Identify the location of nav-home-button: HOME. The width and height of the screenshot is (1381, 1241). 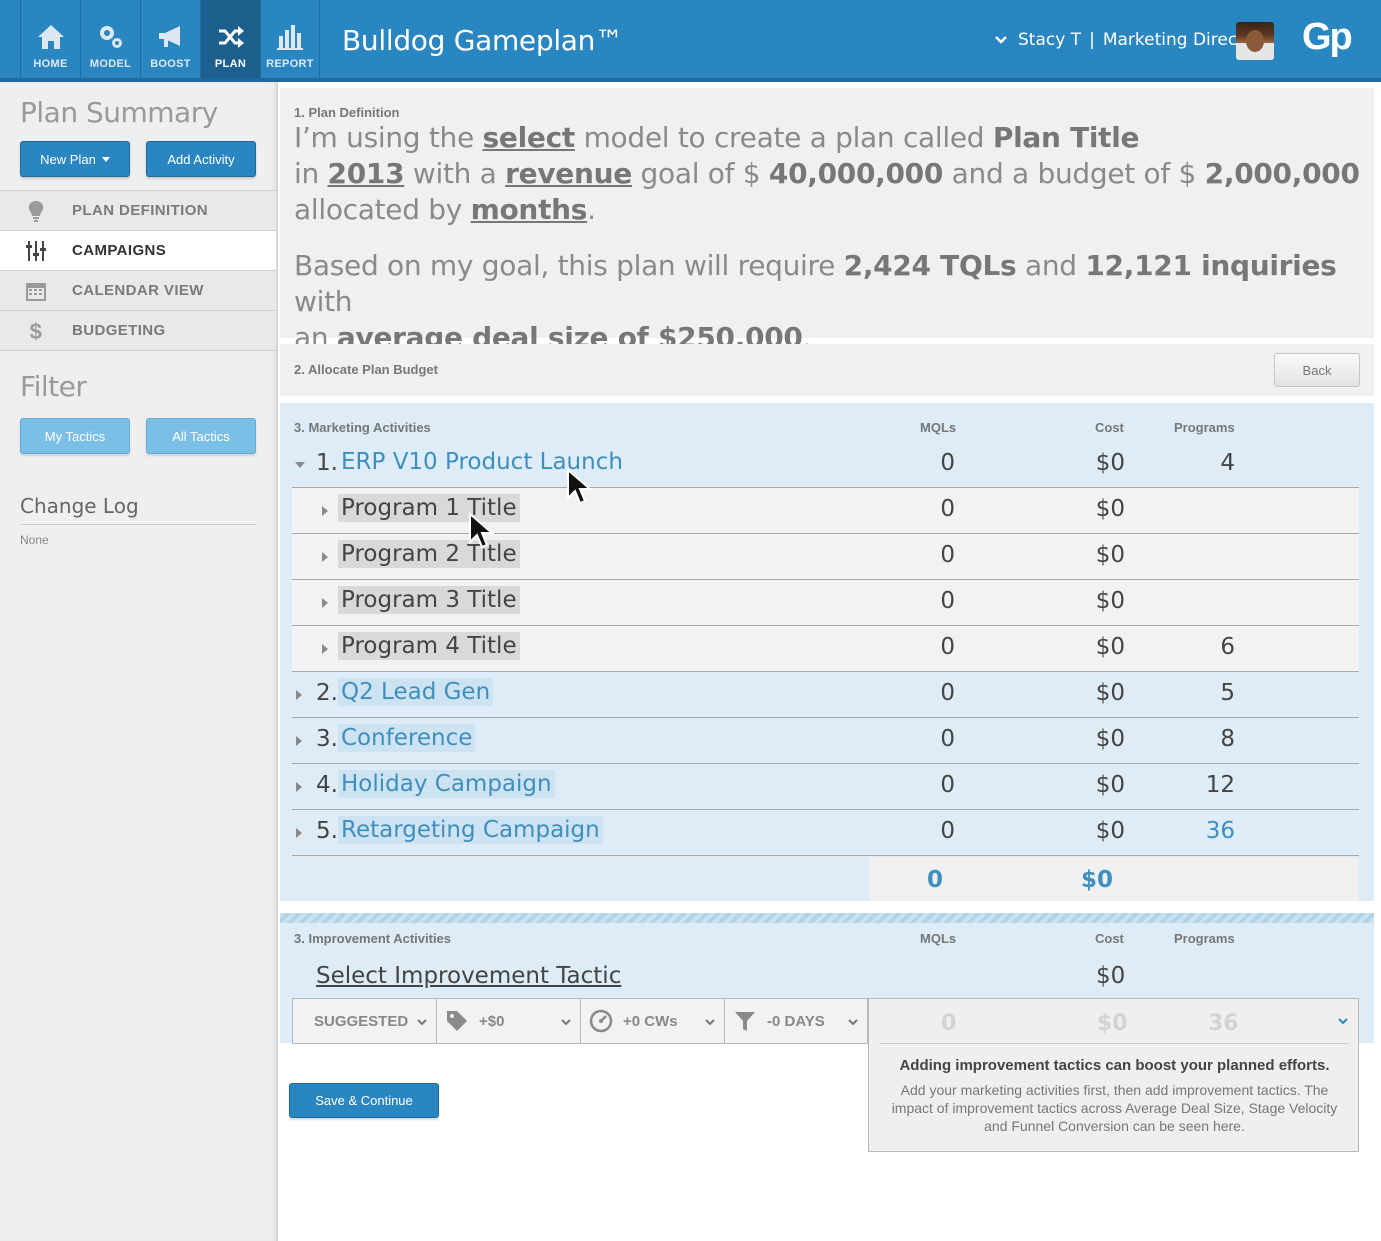
(50, 39).